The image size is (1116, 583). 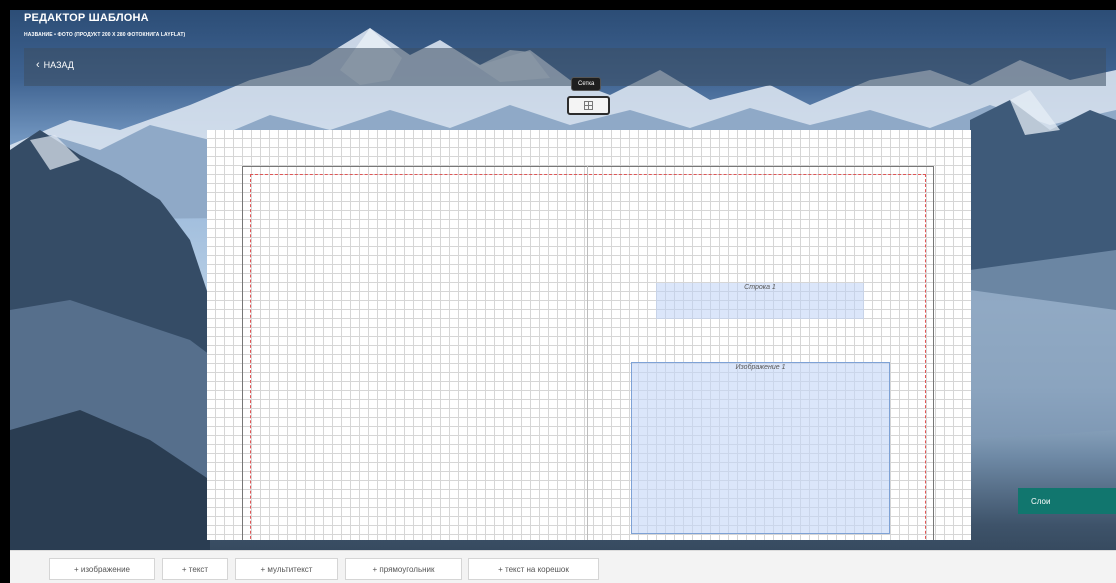 I want to click on add-image-button: + изображение, so click(x=102, y=569).